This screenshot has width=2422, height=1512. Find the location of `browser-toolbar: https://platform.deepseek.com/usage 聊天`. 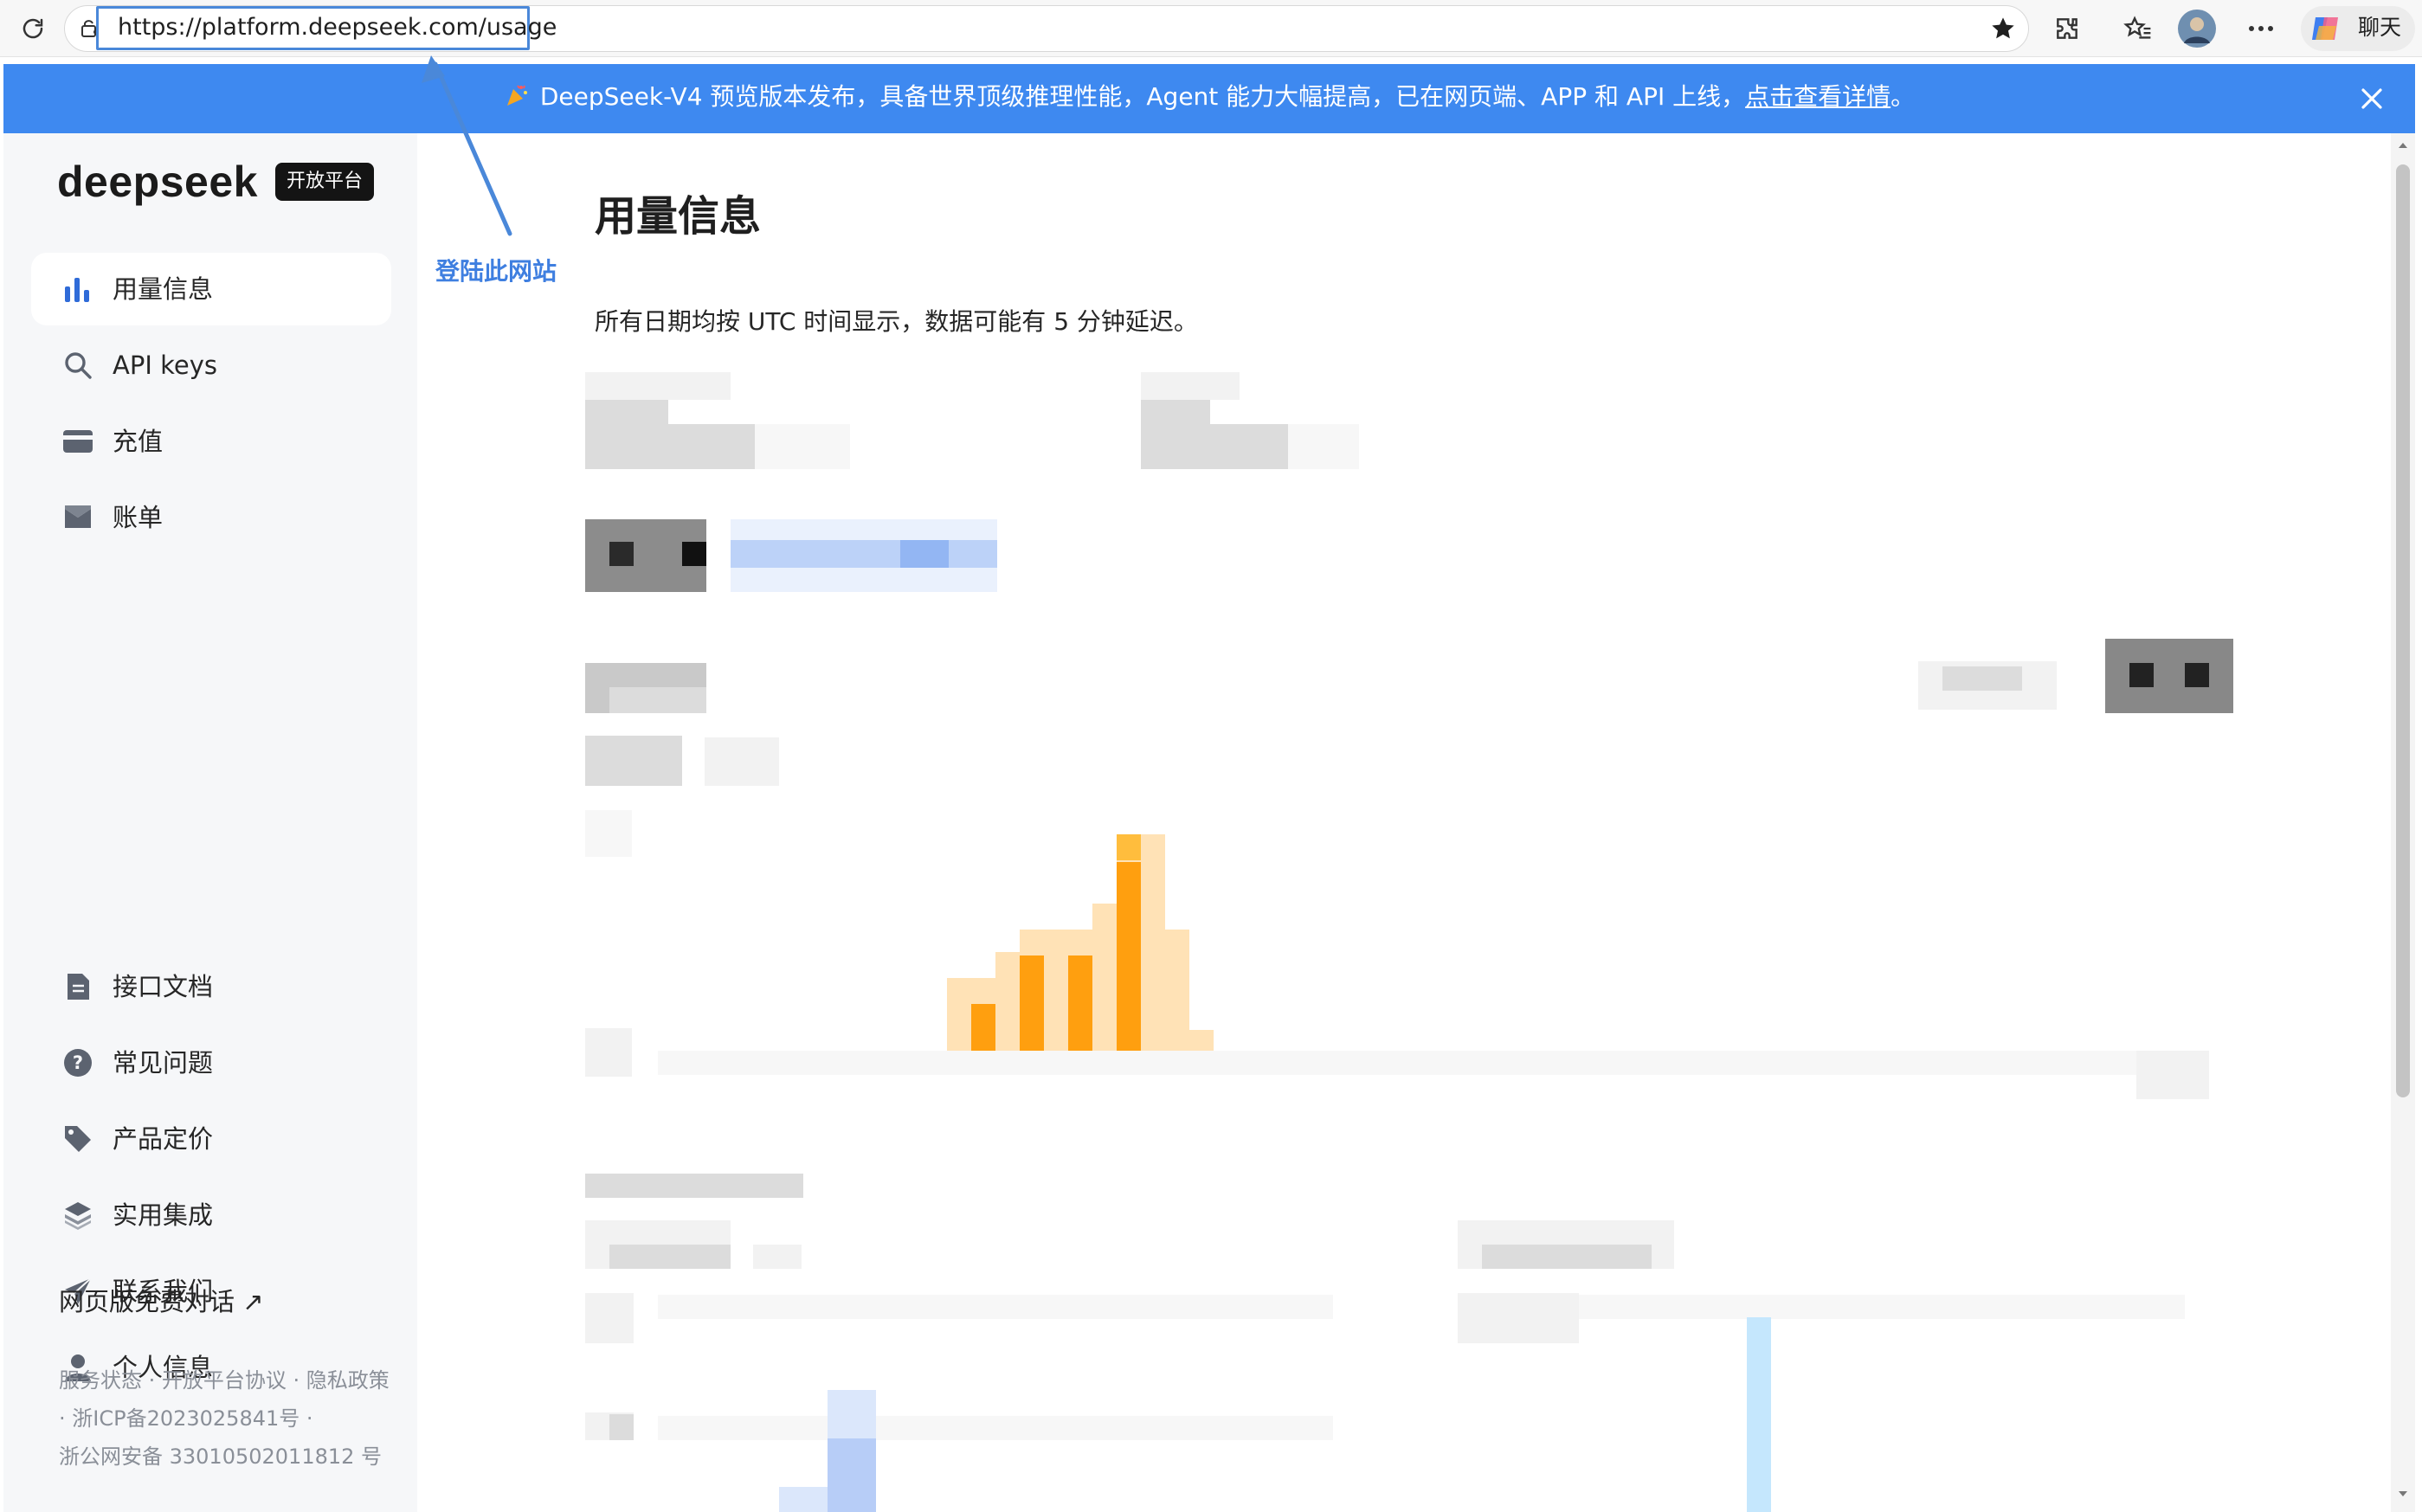

browser-toolbar: https://platform.deepseek.com/usage 聊天 is located at coordinates (1211, 28).